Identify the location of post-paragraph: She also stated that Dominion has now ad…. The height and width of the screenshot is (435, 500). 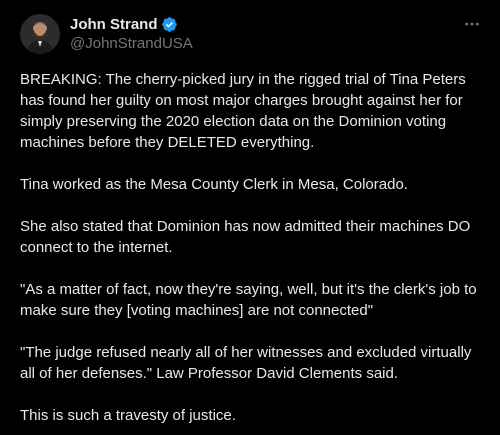
(245, 237).